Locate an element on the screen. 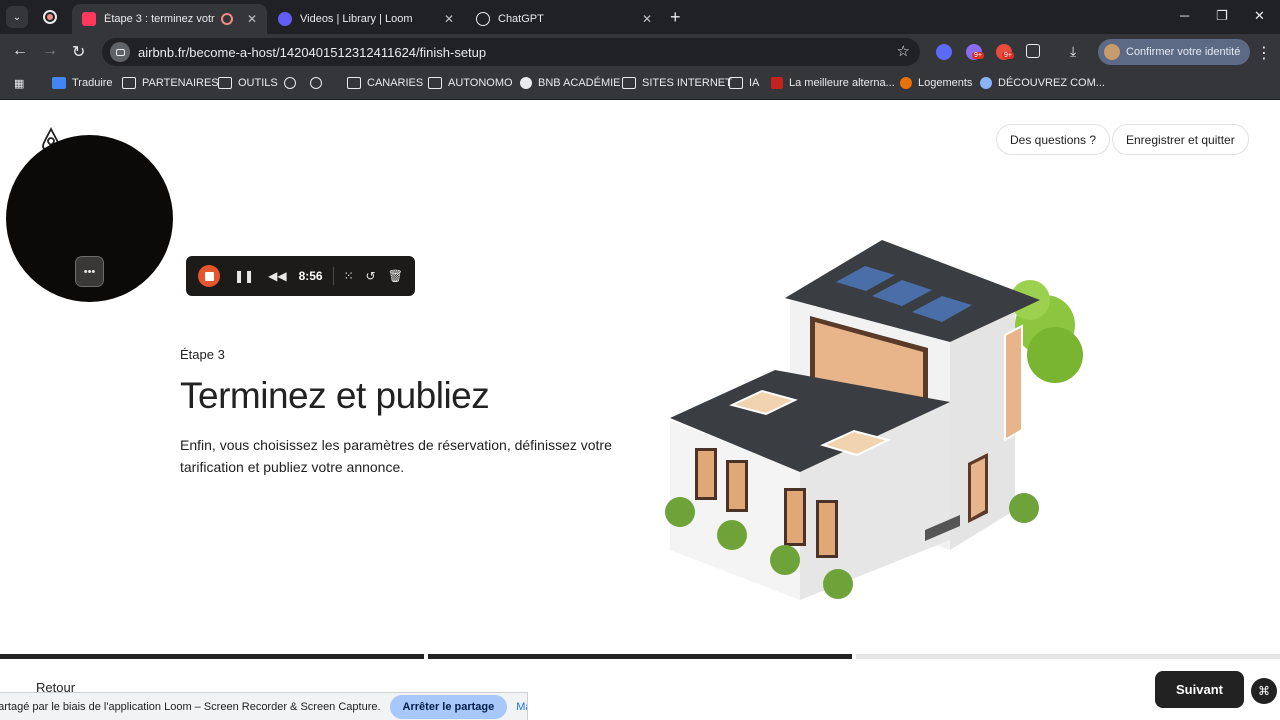 The height and width of the screenshot is (720, 1280). reload-icon: ↻ is located at coordinates (78, 52).